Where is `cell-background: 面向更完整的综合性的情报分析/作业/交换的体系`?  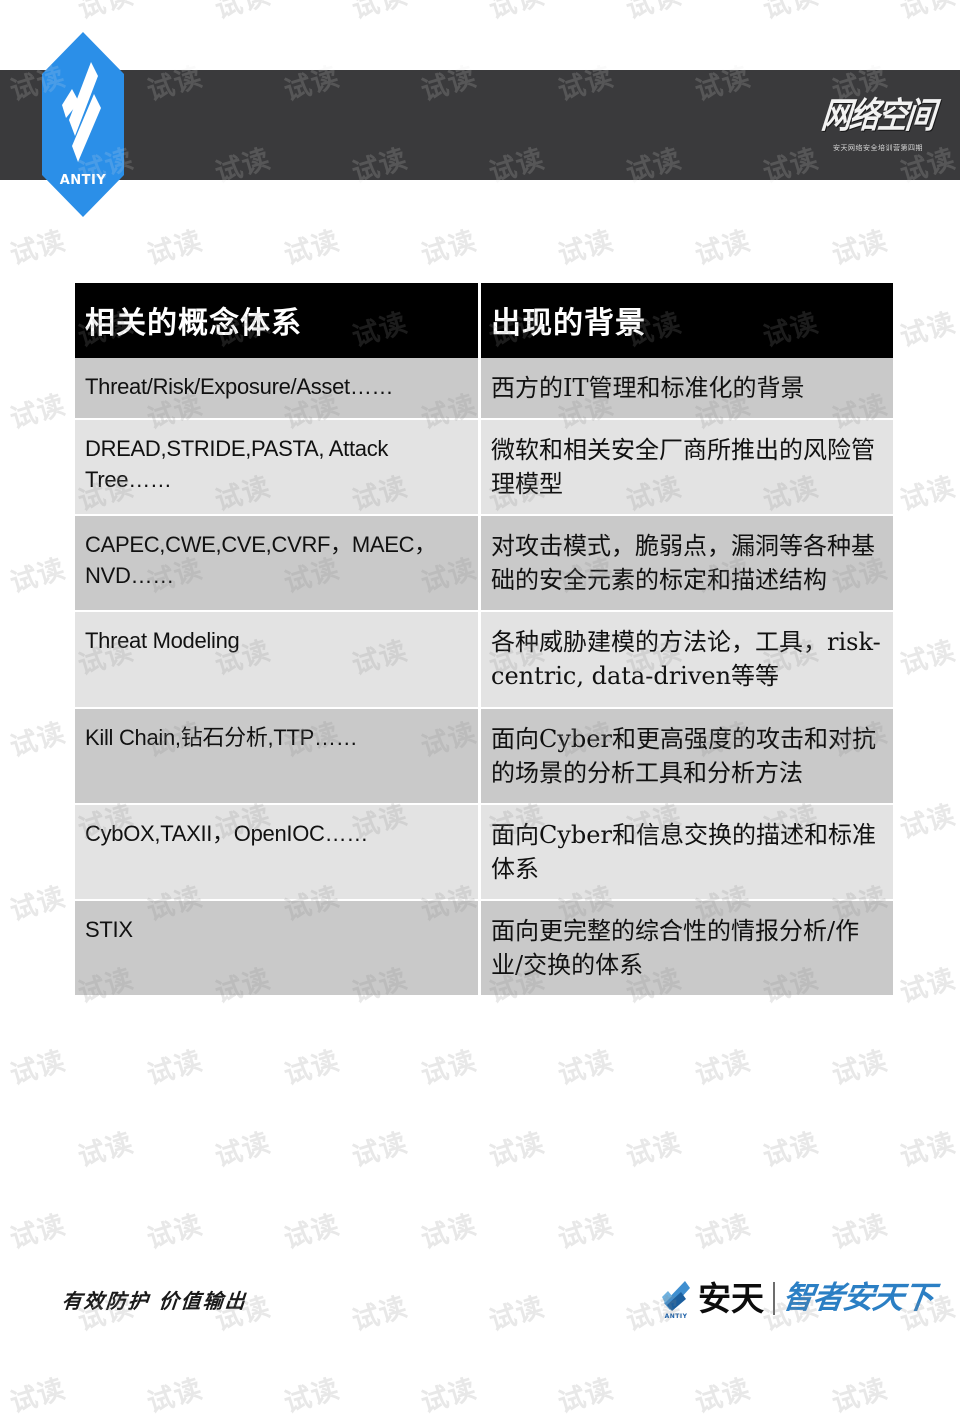 cell-background: 面向更完整的综合性的情报分析/作业/交换的体系 is located at coordinates (687, 949).